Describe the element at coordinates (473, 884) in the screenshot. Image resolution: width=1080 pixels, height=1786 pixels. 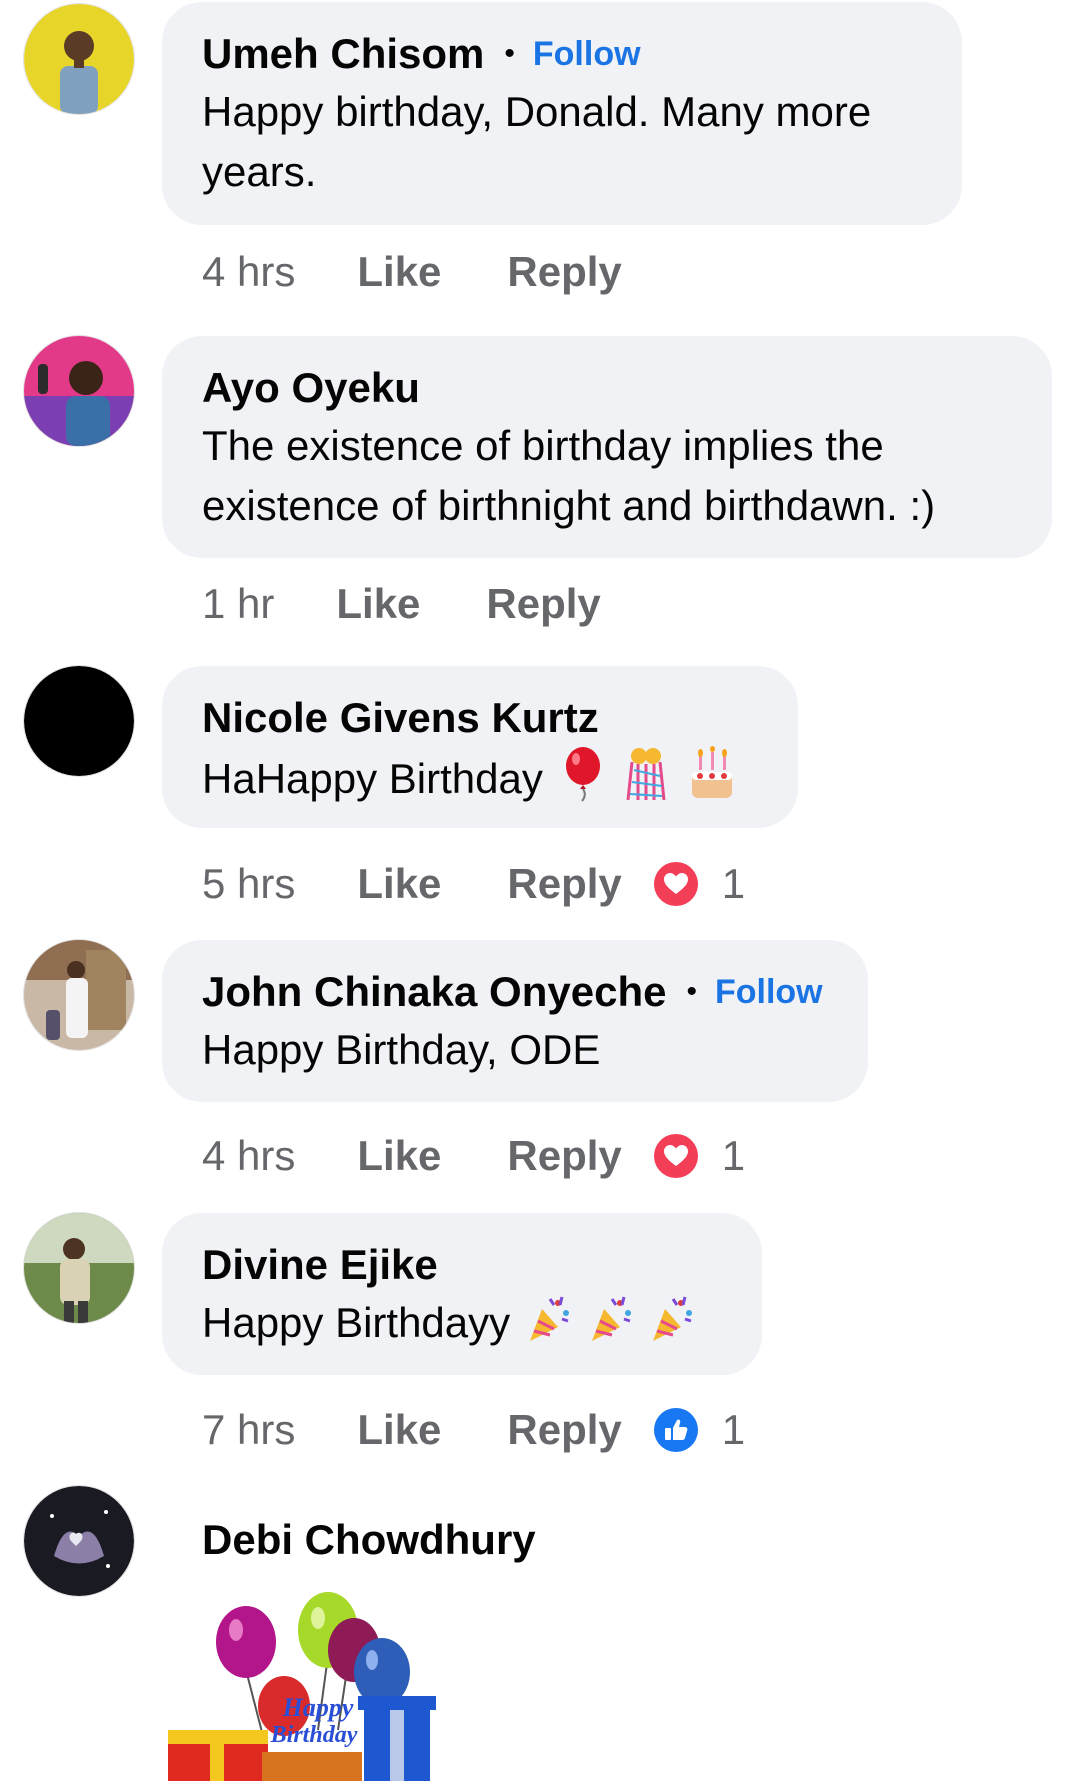
I see `comment-actions: 5 hrs Like Reply 1` at that location.